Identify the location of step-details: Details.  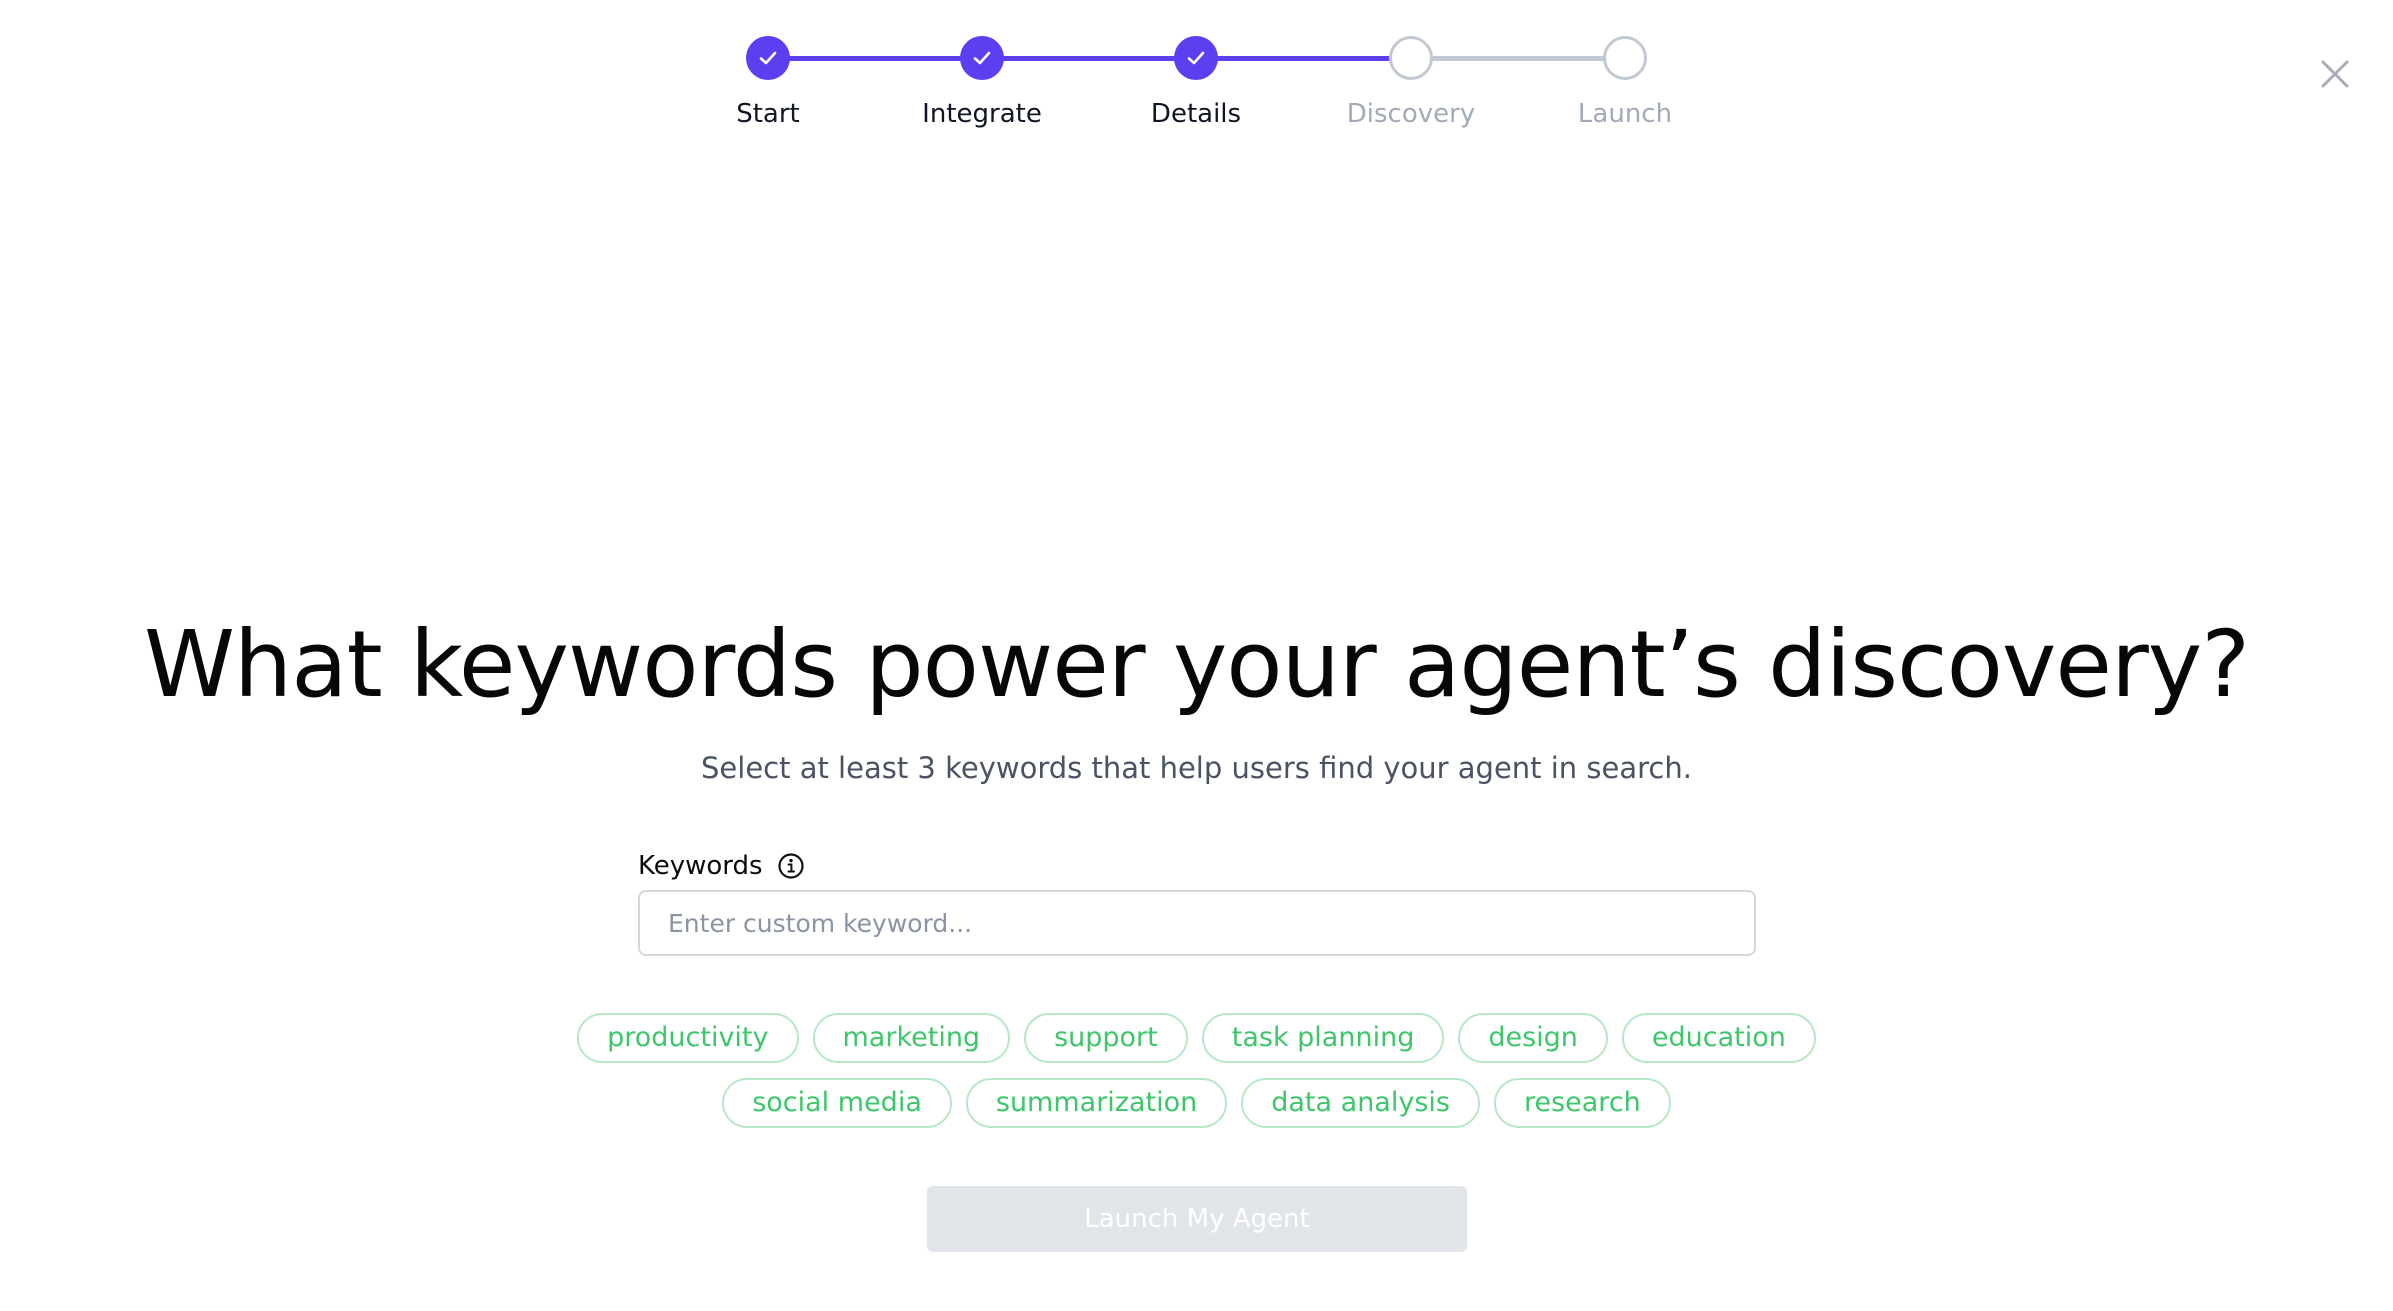
(1196, 83).